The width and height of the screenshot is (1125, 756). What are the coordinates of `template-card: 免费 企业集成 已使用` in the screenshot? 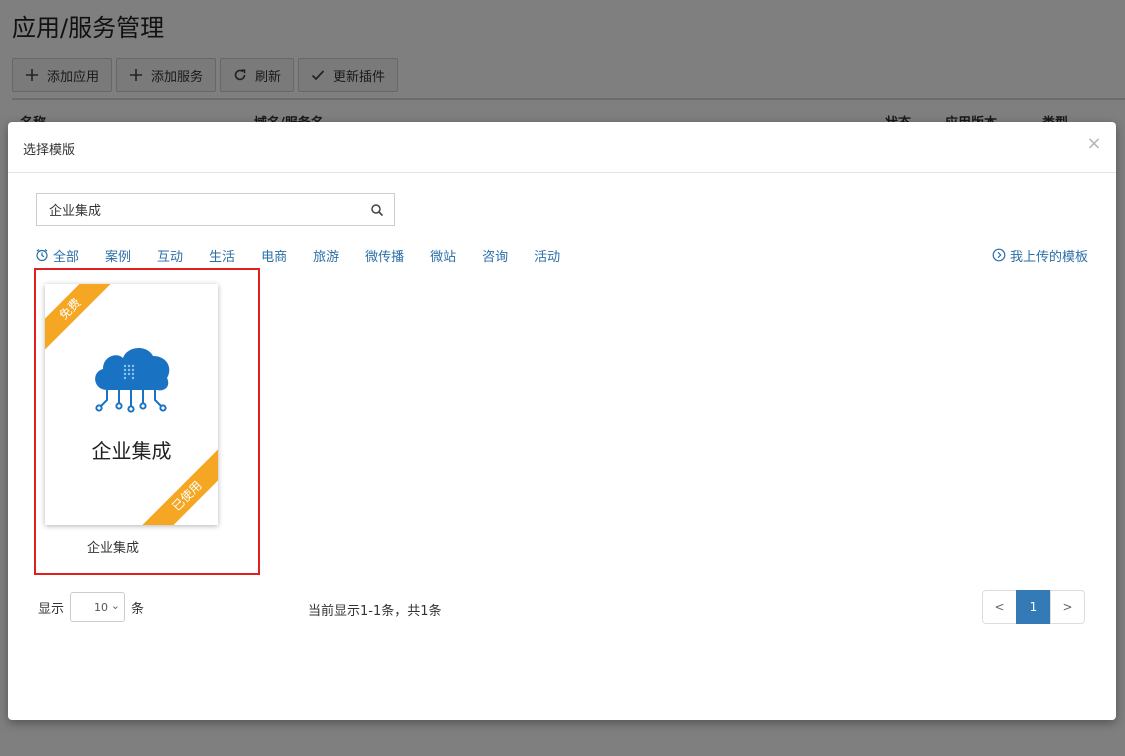 It's located at (131, 404).